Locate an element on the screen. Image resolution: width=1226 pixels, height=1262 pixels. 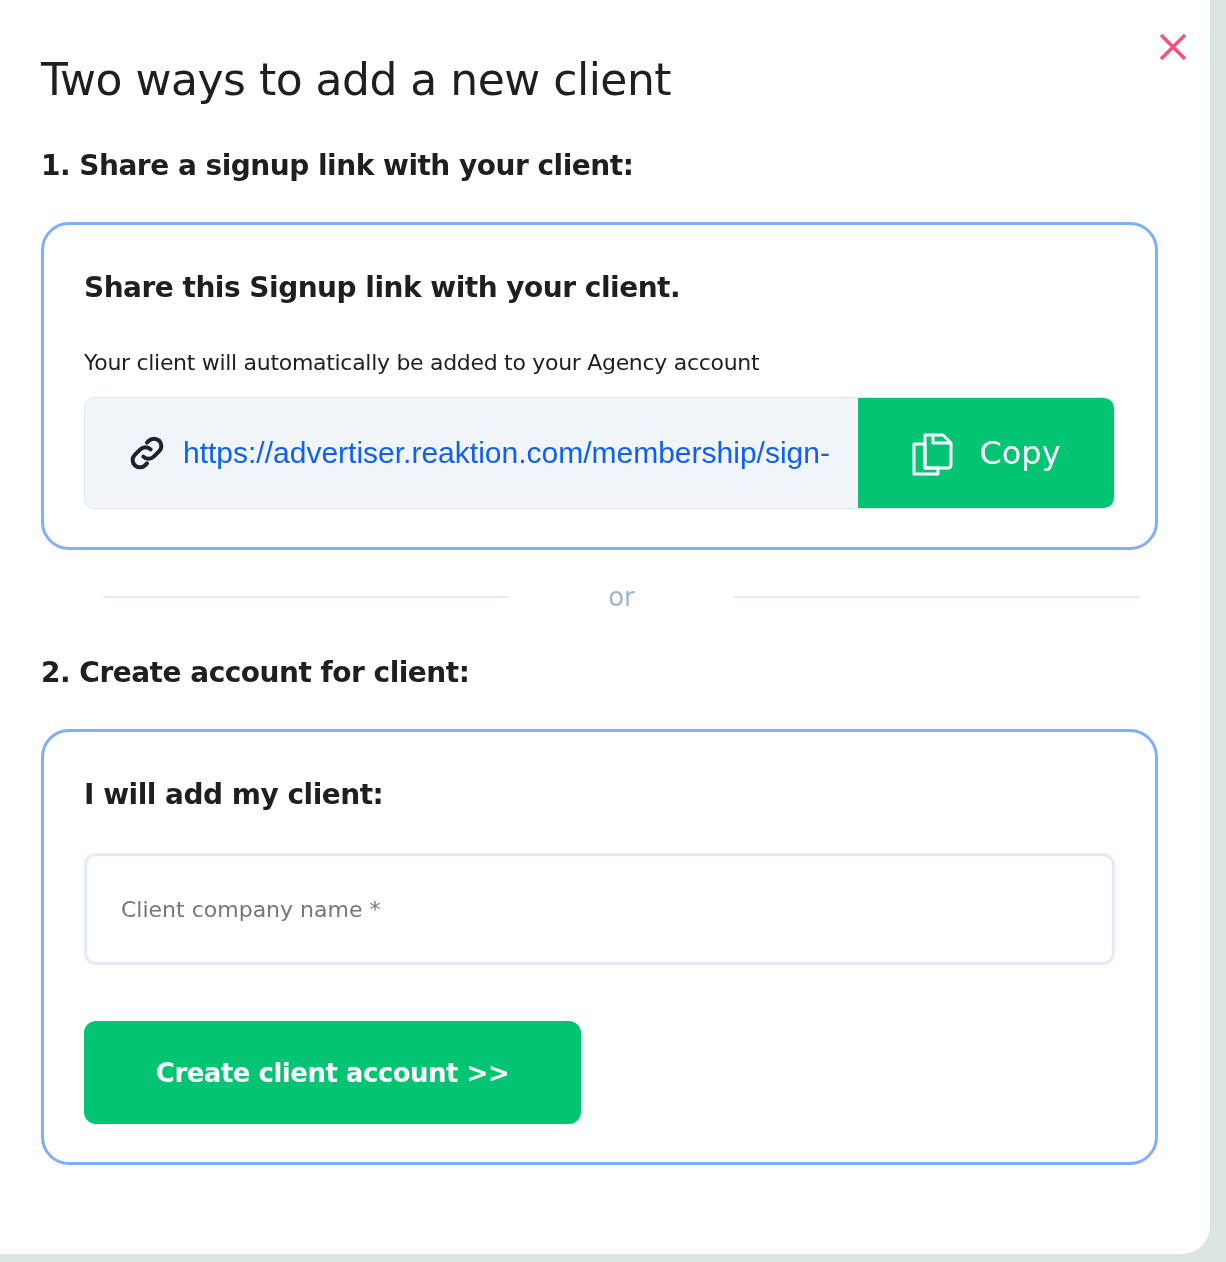
signup-link: https://advertiser.reaktion.com/membership/sign- is located at coordinates (506, 453).